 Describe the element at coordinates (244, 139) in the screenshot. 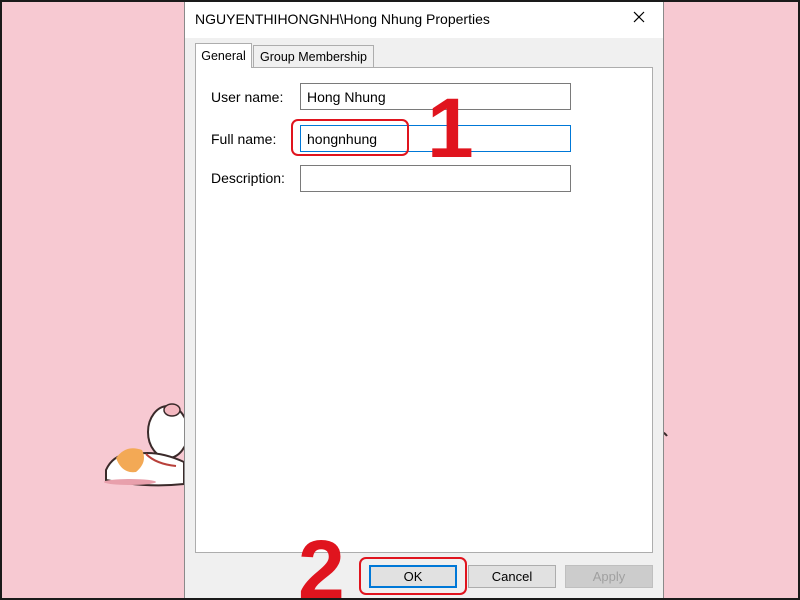

I see `fullname-label: Full name:` at that location.